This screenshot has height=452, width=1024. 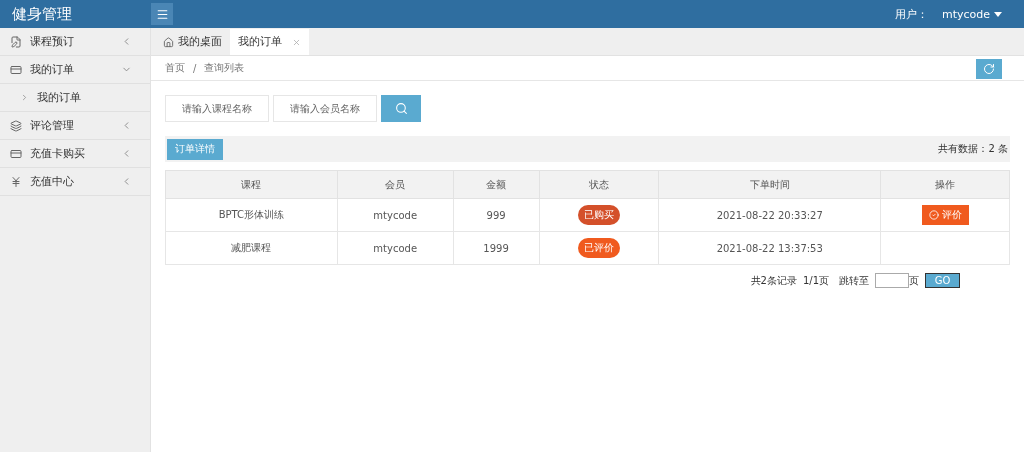 I want to click on menu-icon, so click(x=162, y=14).